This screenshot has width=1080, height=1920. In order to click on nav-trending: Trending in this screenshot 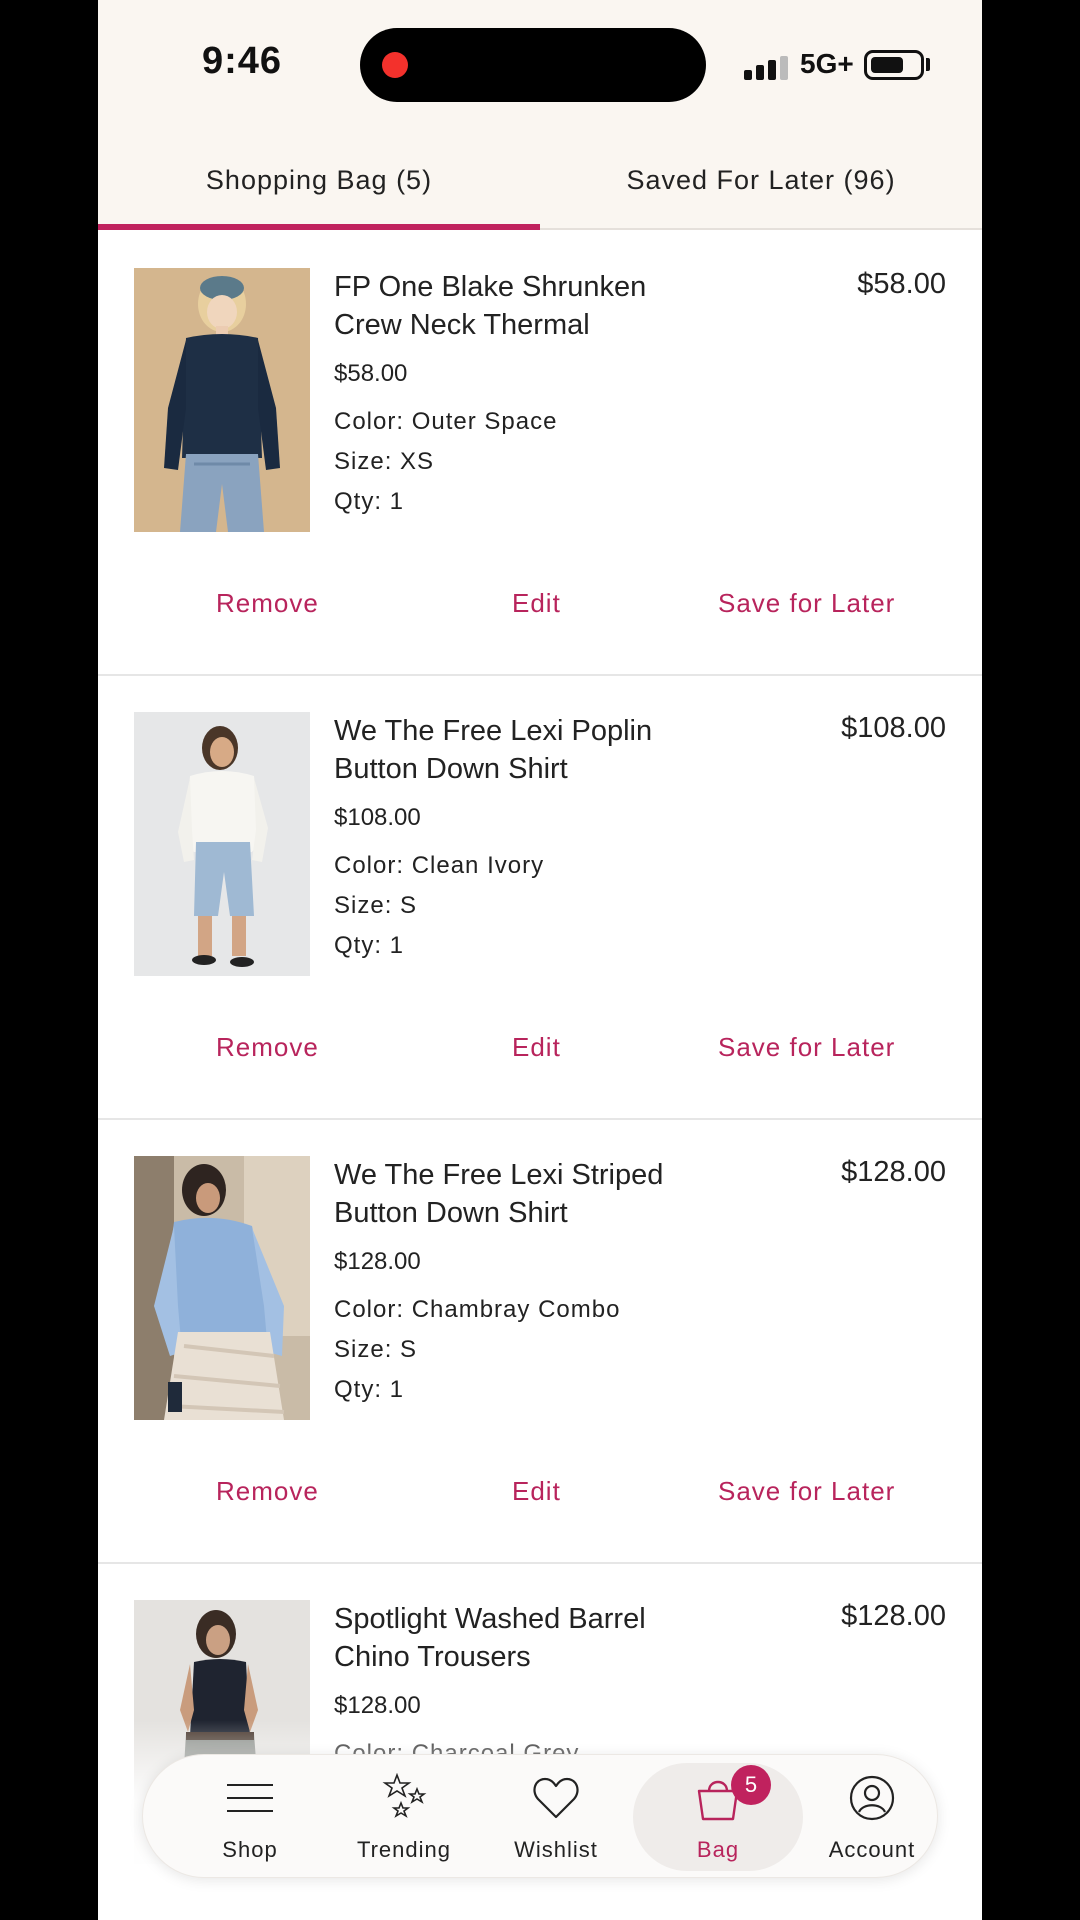, I will do `click(404, 1817)`.